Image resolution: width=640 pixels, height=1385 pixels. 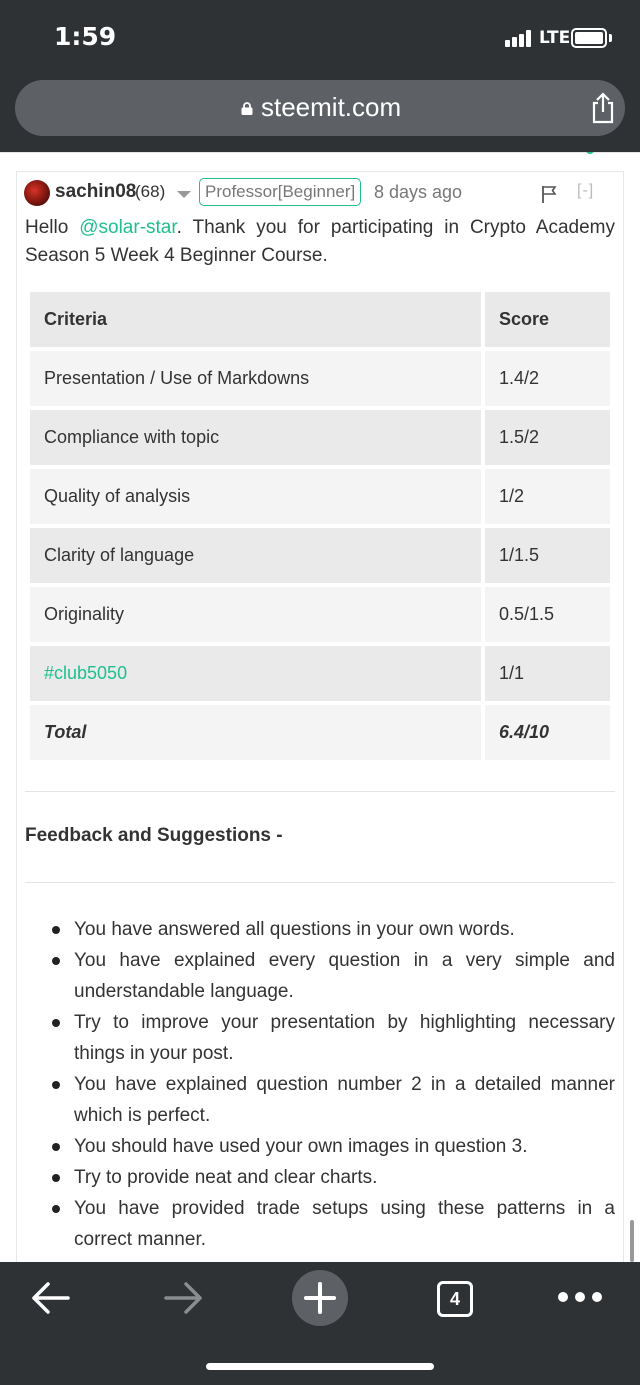 I want to click on forward-arrow-icon, so click(x=184, y=1298).